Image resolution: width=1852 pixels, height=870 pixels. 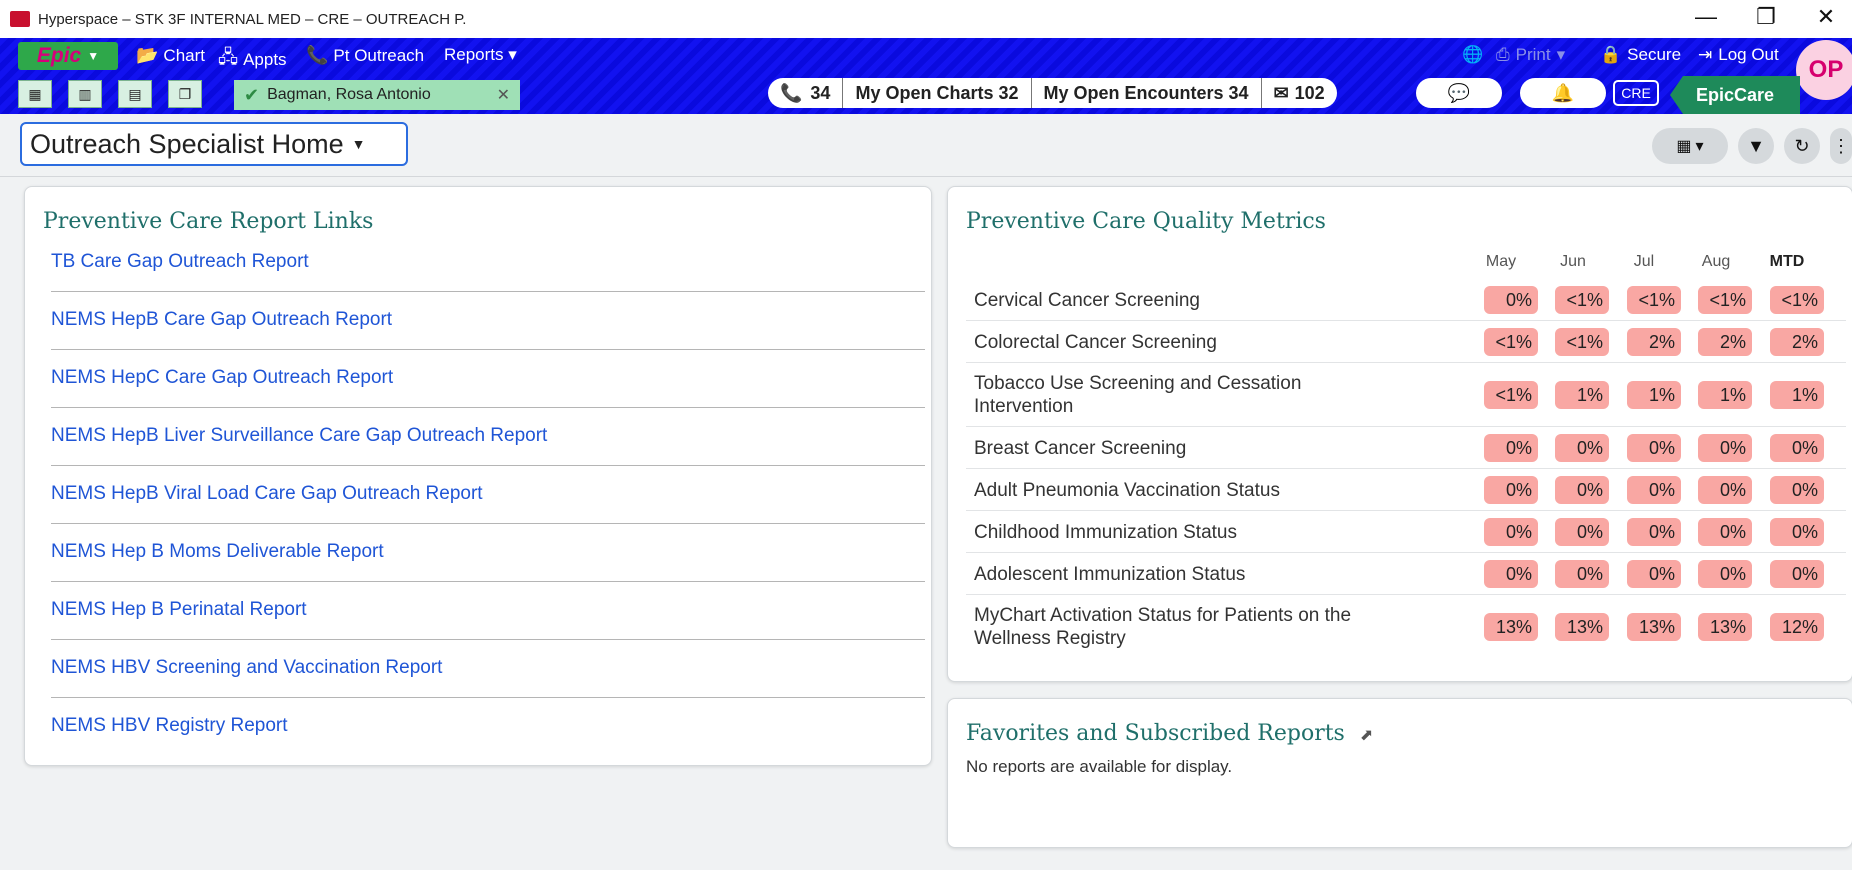 What do you see at coordinates (1690, 146) in the screenshot?
I see `layout-button: ▦ ▾` at bounding box center [1690, 146].